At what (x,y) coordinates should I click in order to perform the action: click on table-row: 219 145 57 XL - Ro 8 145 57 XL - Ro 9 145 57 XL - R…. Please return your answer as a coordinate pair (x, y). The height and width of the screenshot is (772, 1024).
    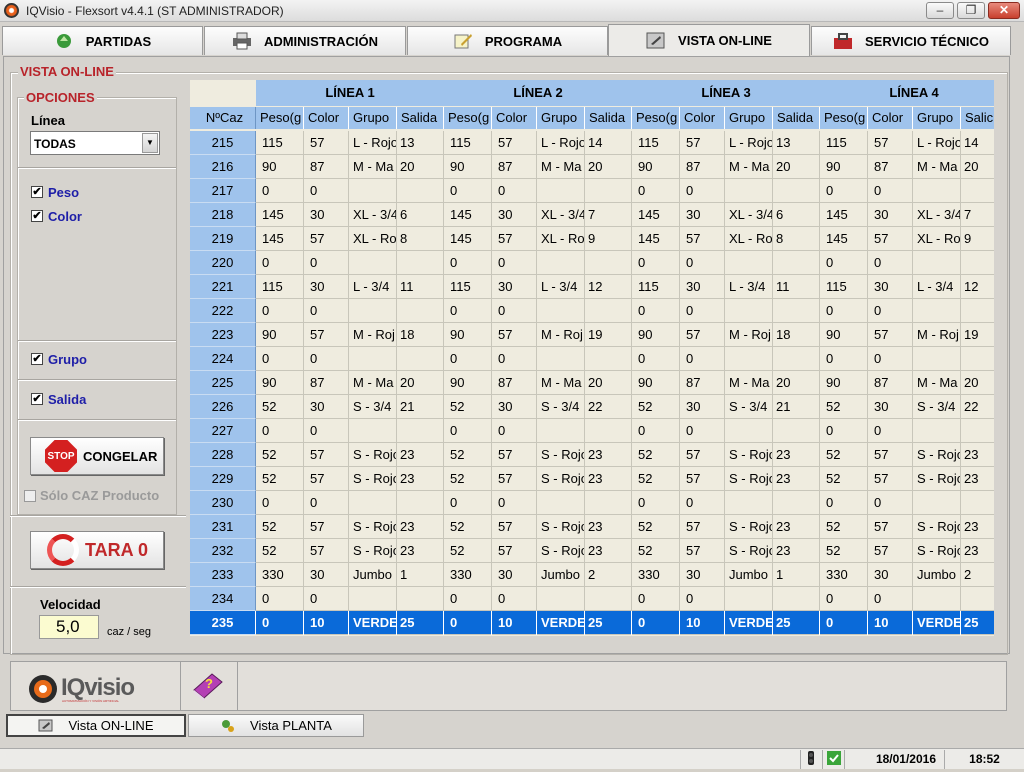
    Looking at the image, I should click on (592, 239).